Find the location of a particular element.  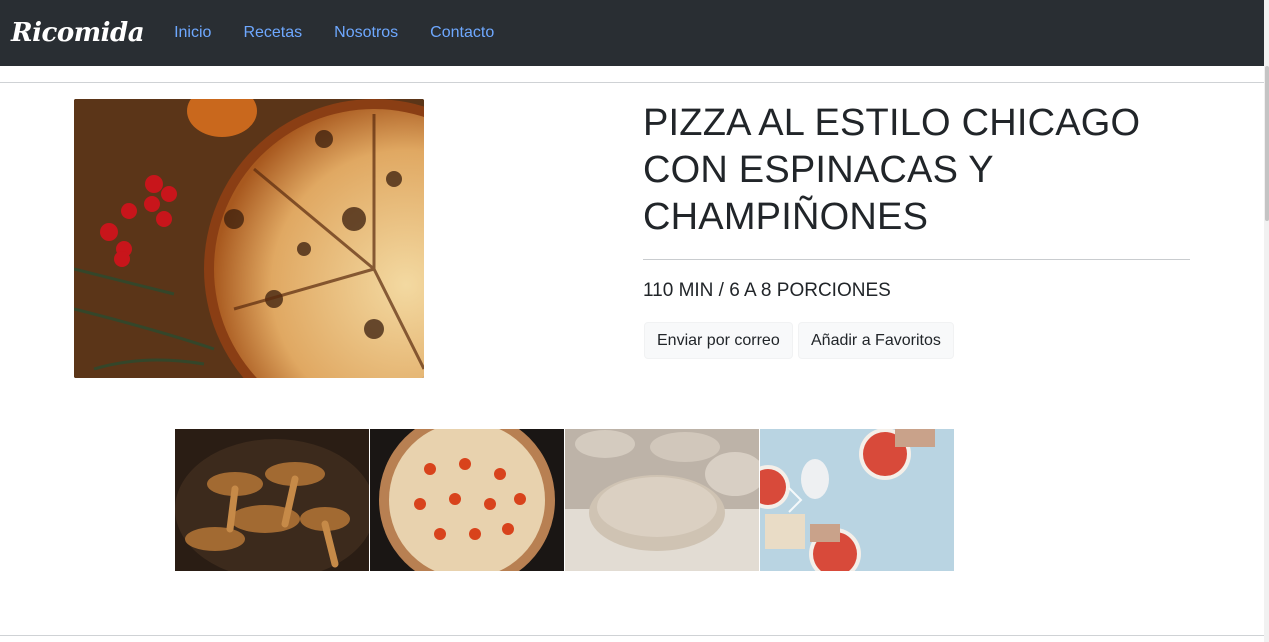

nav-links: Inicio Recetas Nosotros Contacto is located at coordinates (334, 33).